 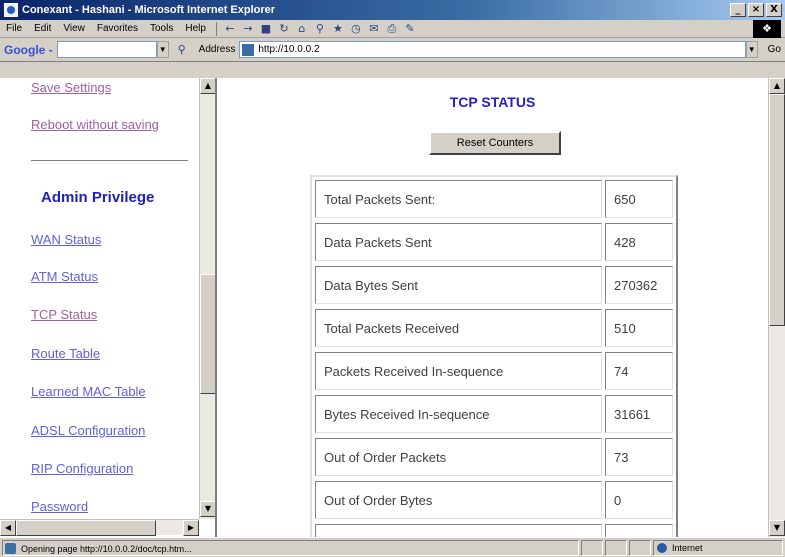 I want to click on history-icon: ◷, so click(x=356, y=29).